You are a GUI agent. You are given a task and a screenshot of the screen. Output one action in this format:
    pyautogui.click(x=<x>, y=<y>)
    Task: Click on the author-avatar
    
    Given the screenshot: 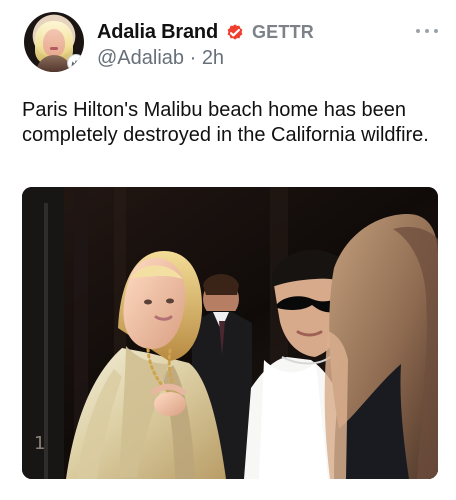 What is the action you would take?
    pyautogui.click(x=54, y=42)
    